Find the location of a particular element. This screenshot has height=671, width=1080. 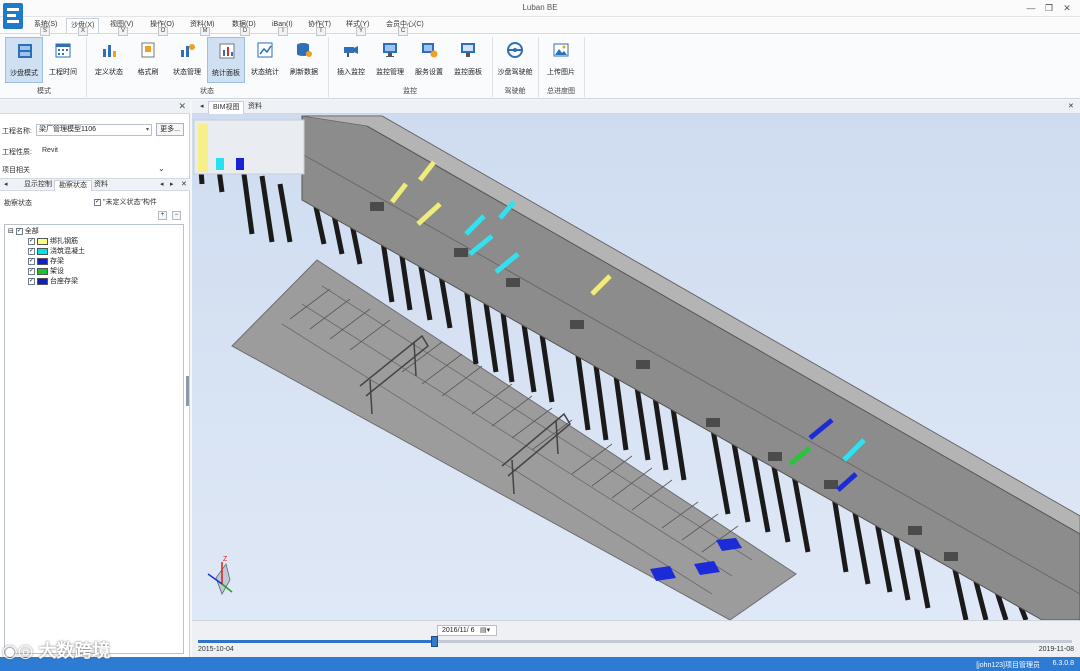

tab-survey-status: 勘察状态 is located at coordinates (73, 185).